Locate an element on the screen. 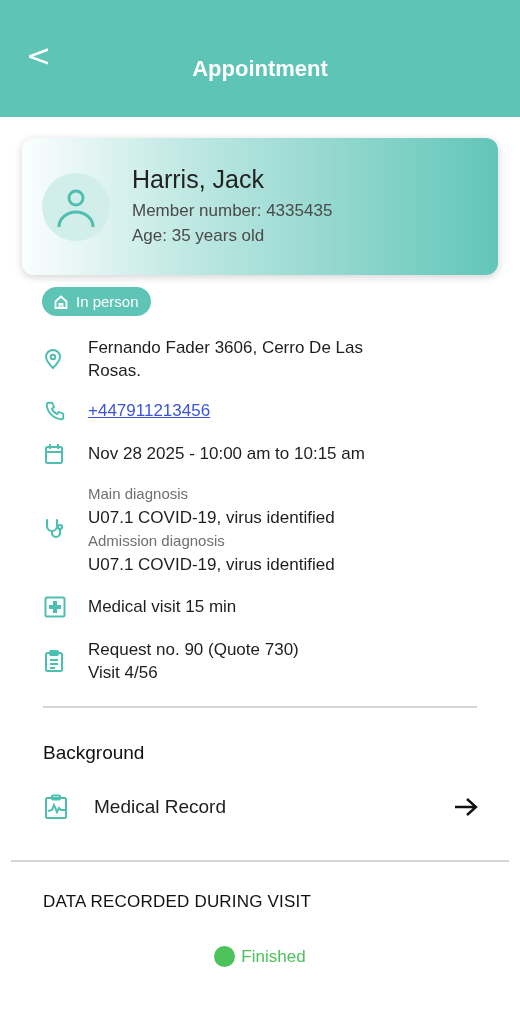 The width and height of the screenshot is (520, 1024). request-info: Request no. 90 (Quote 730) Visit 4/56 is located at coordinates (193, 661).